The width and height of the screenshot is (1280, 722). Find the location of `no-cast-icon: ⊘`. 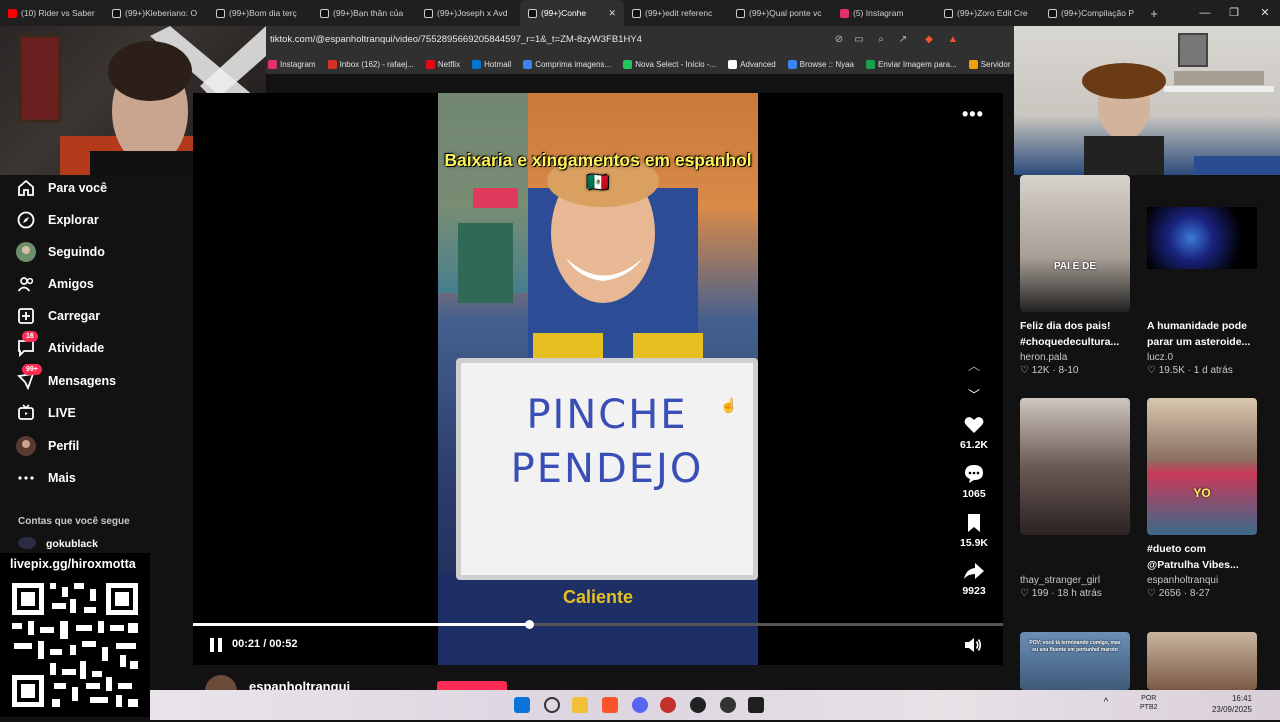

no-cast-icon: ⊘ is located at coordinates (839, 40).